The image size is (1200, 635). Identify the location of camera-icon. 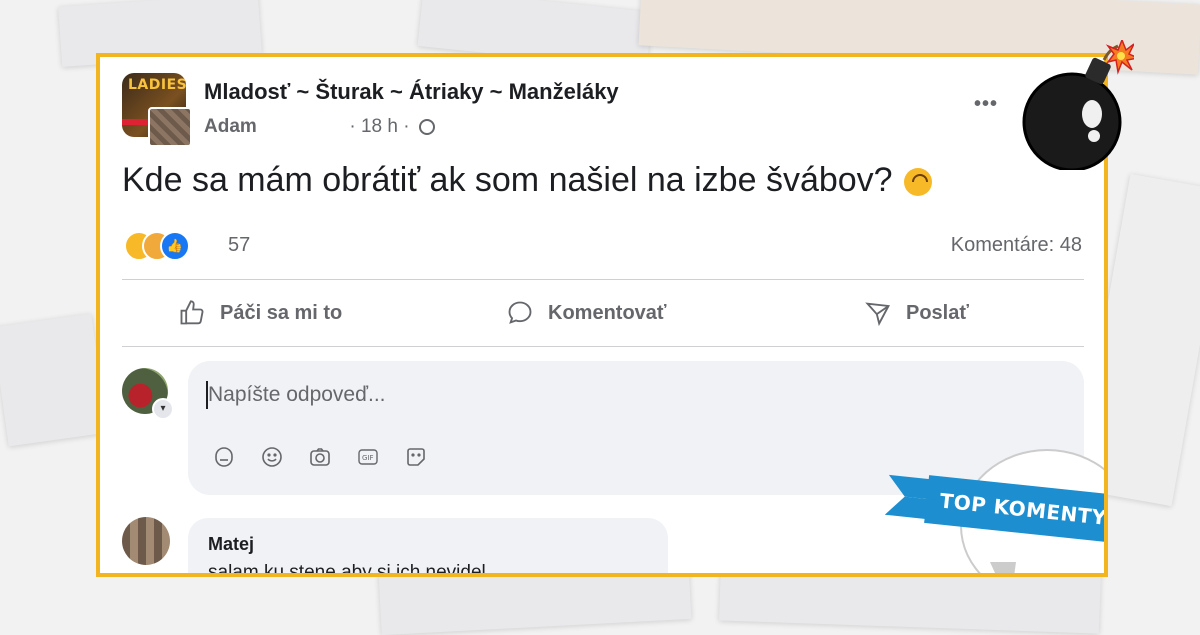
(320, 457).